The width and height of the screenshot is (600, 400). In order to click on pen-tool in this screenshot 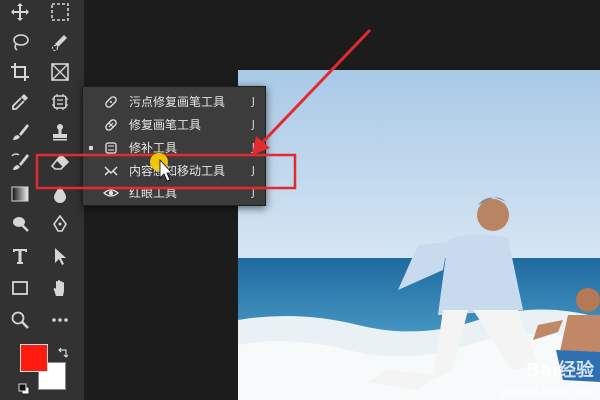, I will do `click(60, 224)`.